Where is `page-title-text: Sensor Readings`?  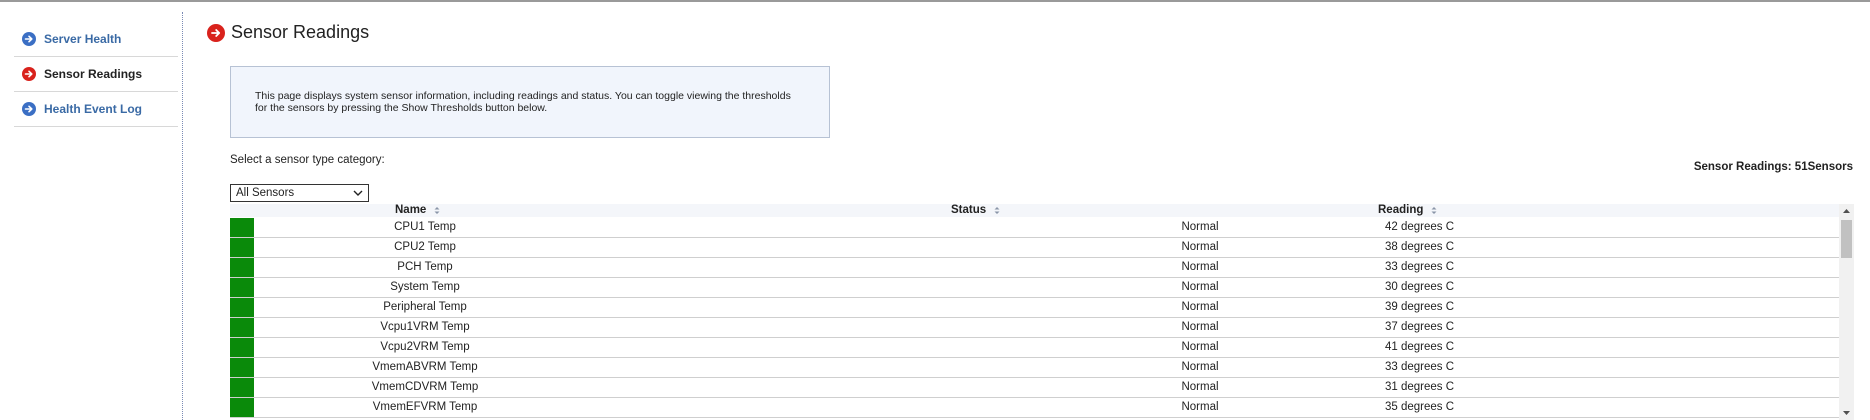
page-title-text: Sensor Readings is located at coordinates (300, 32).